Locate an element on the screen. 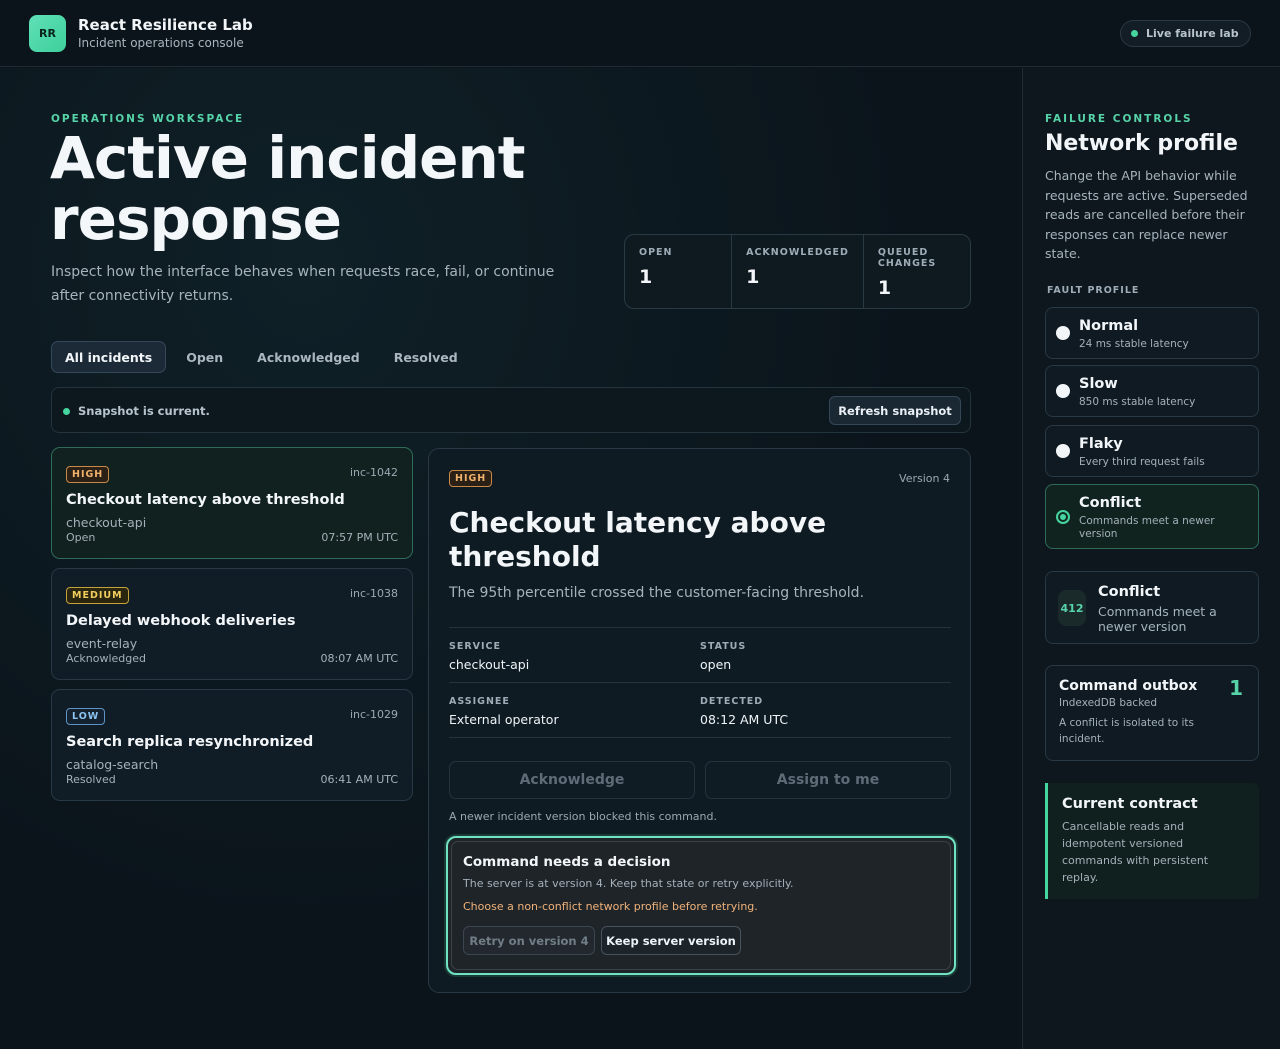 The width and height of the screenshot is (1280, 1049). incident-status: Resolved is located at coordinates (91, 779).